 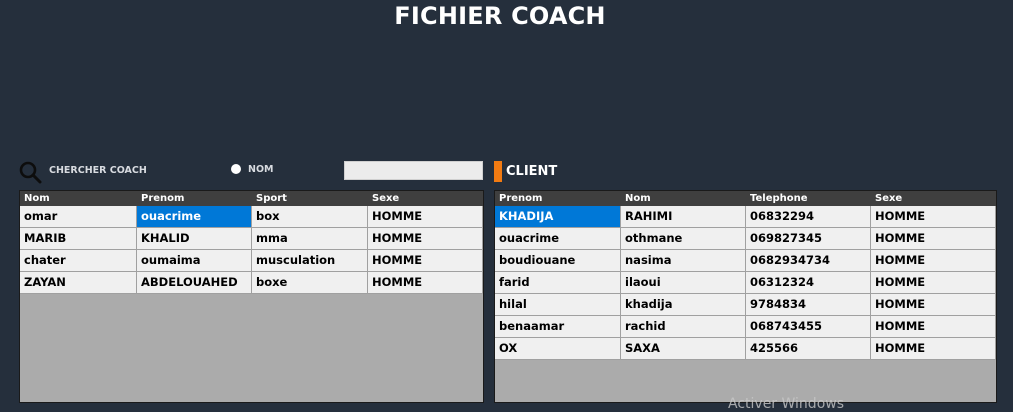 What do you see at coordinates (498, 171) in the screenshot?
I see `client-accent-bar` at bounding box center [498, 171].